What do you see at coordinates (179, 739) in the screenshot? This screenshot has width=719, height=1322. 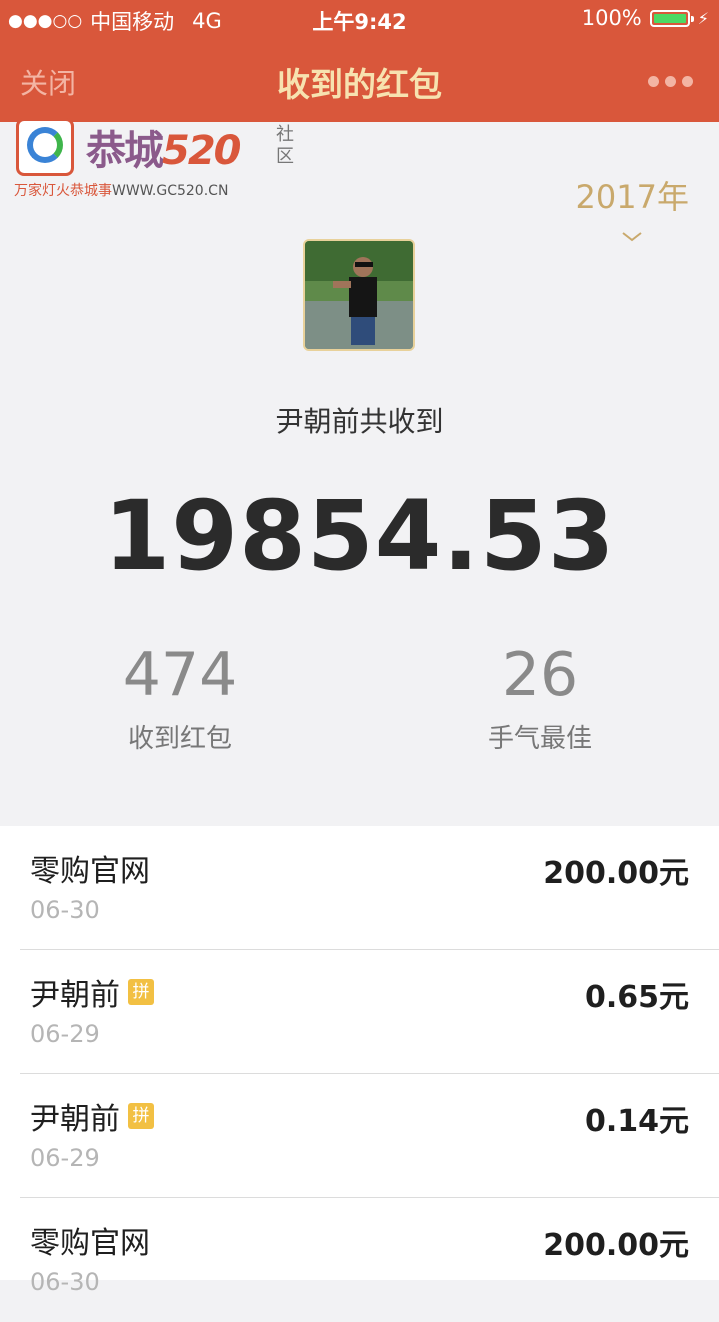 I see `received-count-label: 收到红包` at bounding box center [179, 739].